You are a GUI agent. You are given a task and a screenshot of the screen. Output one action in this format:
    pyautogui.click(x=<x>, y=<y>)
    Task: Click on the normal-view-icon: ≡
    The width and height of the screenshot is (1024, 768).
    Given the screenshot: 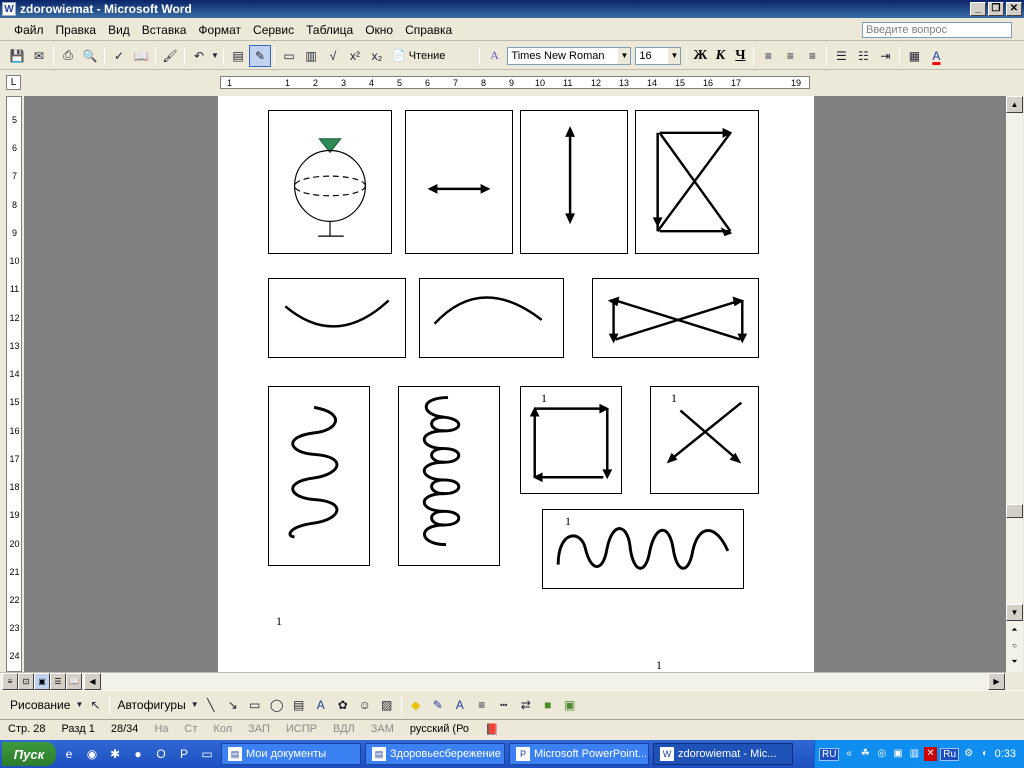 What is the action you would take?
    pyautogui.click(x=10, y=681)
    